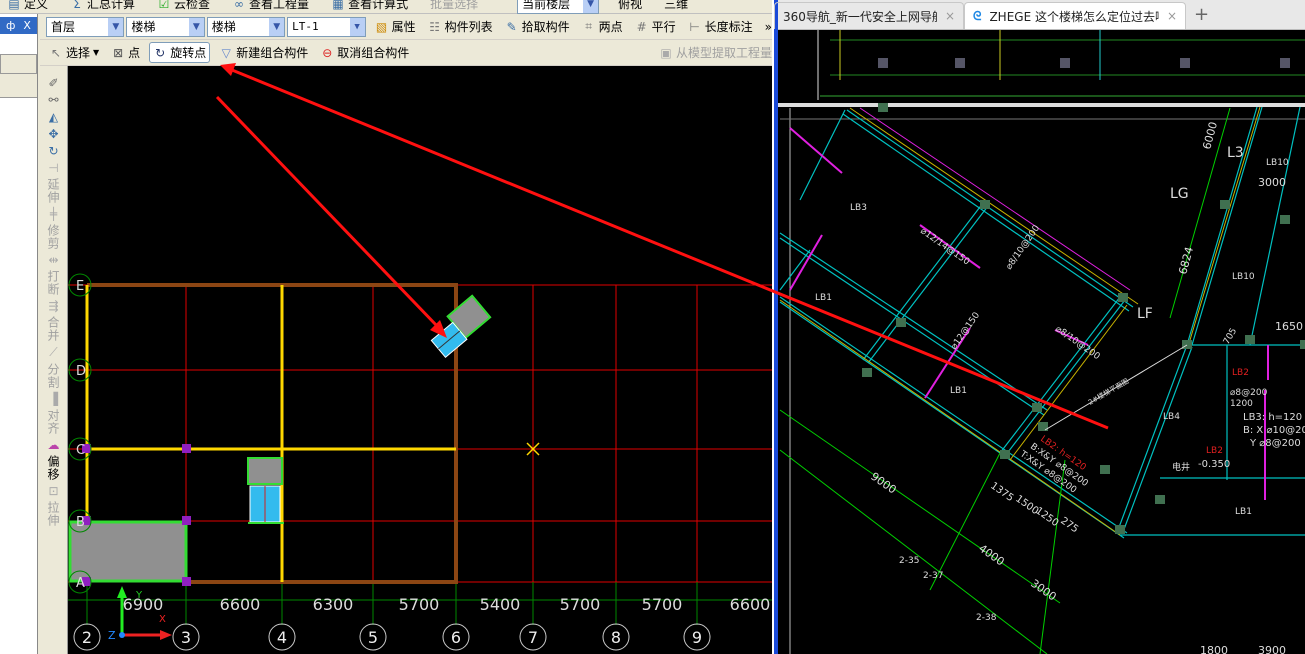 The width and height of the screenshot is (1305, 654). Describe the element at coordinates (80, 286) in the screenshot. I see `axis-label: E` at that location.